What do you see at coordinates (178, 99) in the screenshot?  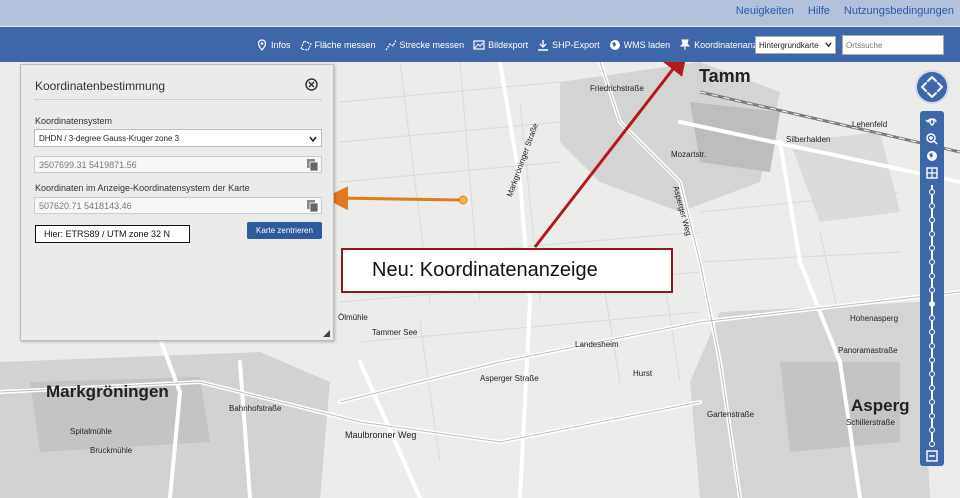 I see `divider` at bounding box center [178, 99].